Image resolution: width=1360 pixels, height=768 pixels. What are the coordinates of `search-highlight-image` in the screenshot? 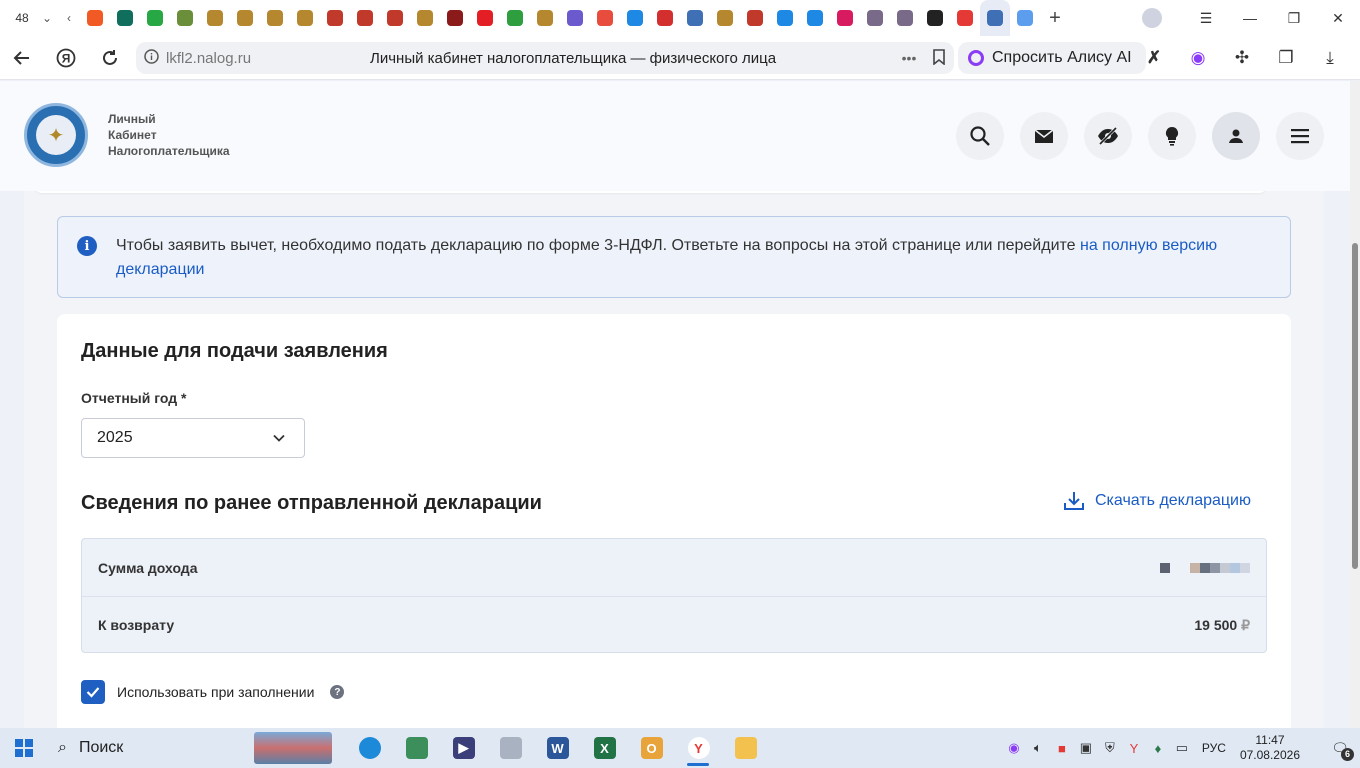 It's located at (293, 748).